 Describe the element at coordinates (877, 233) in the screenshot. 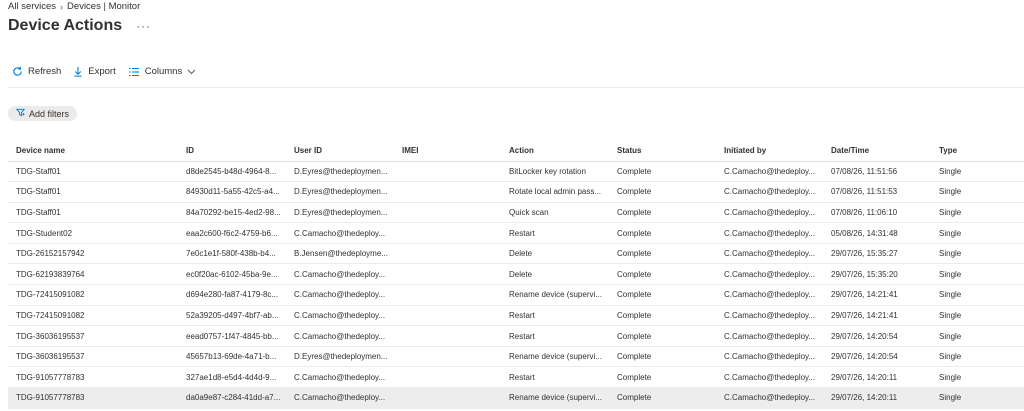

I see `date-time-cell: 05/08/26, 14:31:48` at that location.